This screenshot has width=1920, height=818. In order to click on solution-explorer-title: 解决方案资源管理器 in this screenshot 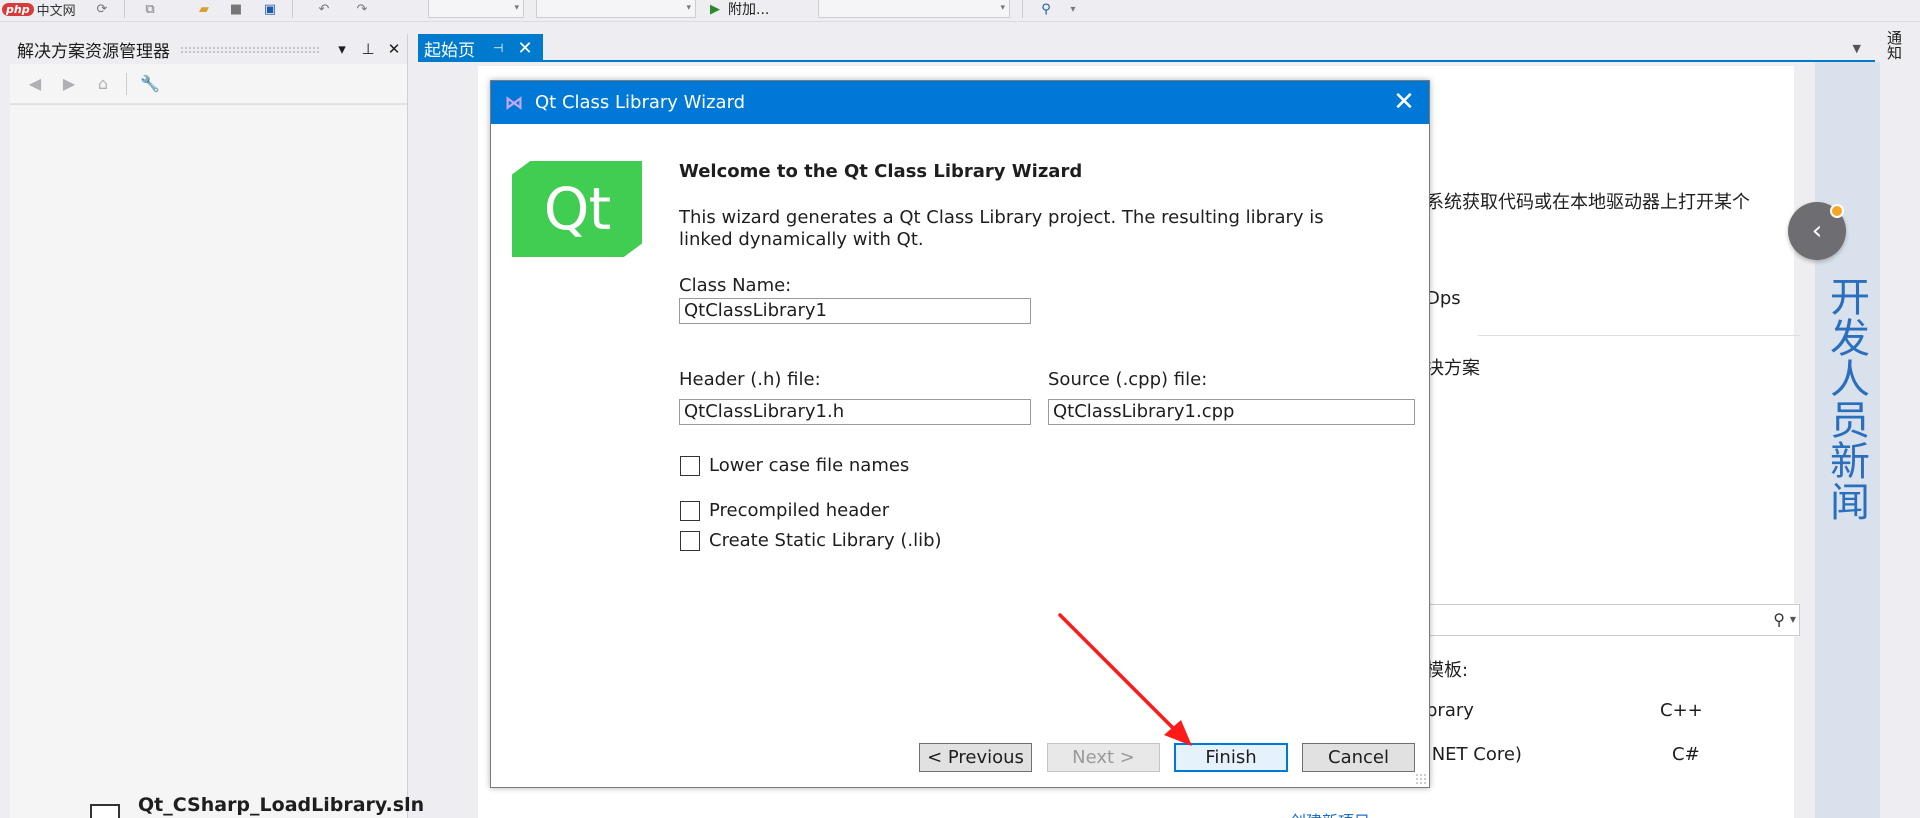, I will do `click(93, 51)`.